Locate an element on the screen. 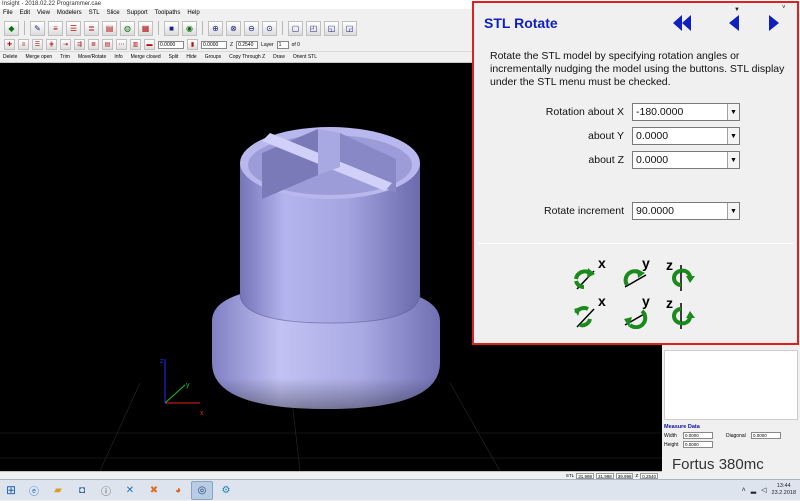 The height and width of the screenshot is (501, 800). x-app-icon: ✖ is located at coordinates (154, 490).